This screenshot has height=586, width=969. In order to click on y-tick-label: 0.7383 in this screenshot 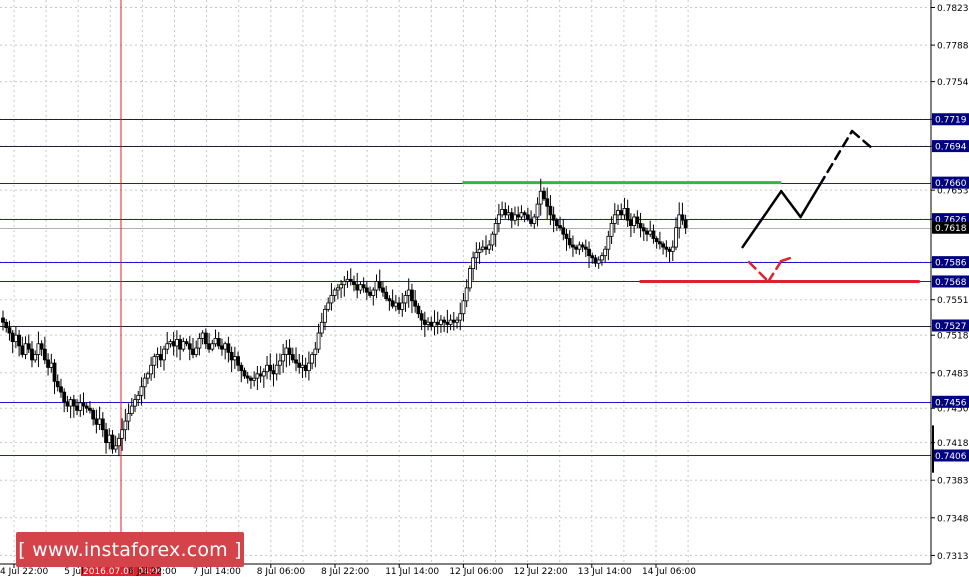, I will do `click(953, 482)`.